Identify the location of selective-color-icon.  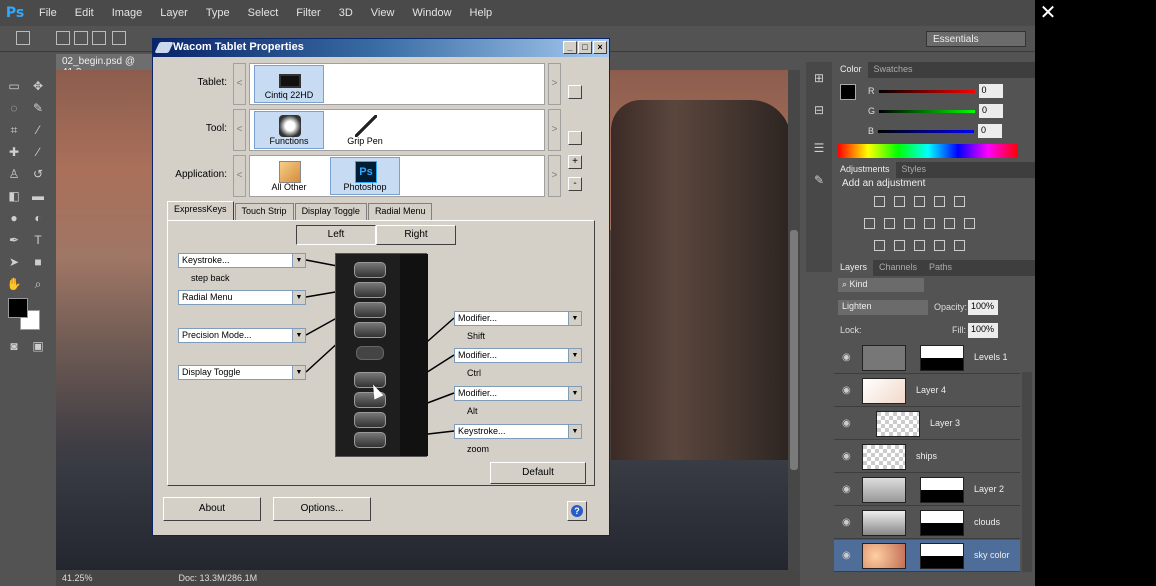
(939, 245).